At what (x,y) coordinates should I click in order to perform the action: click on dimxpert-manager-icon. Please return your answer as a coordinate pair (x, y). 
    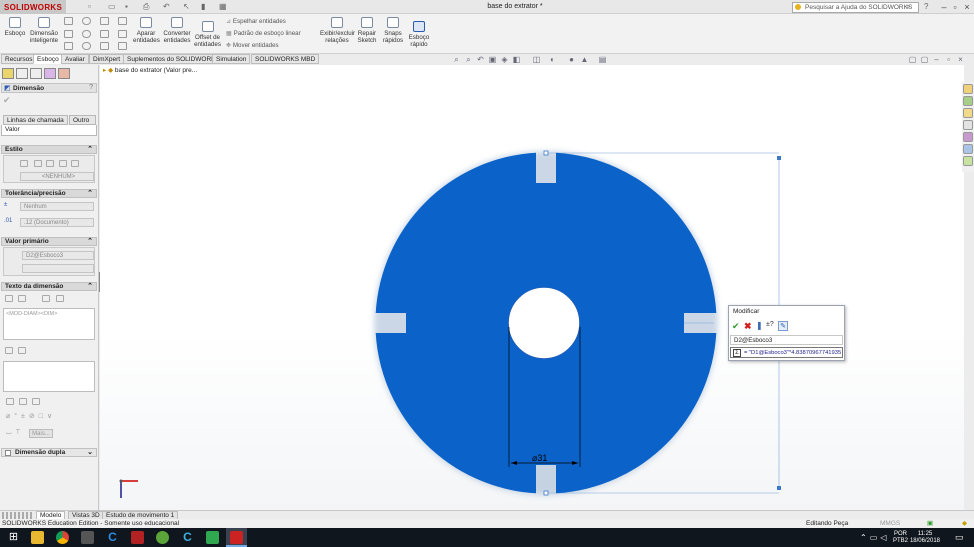
    Looking at the image, I should click on (50, 73).